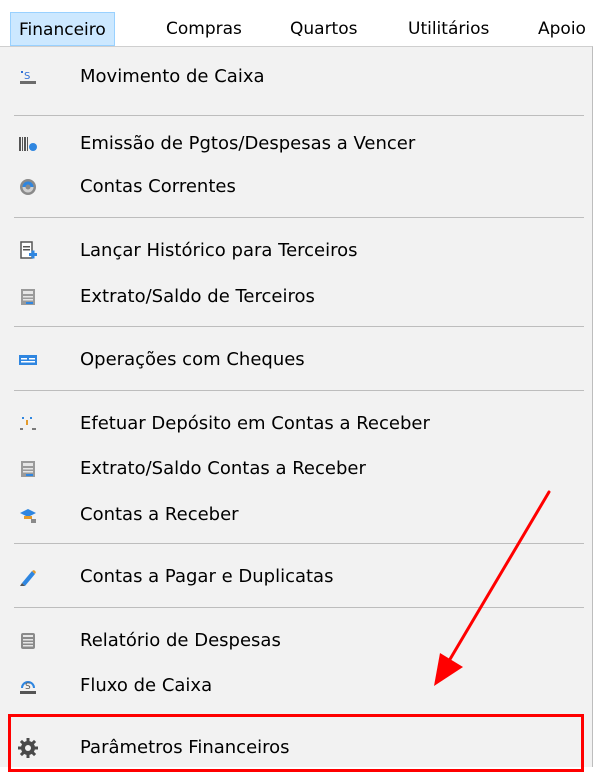 This screenshot has width=595, height=772. I want to click on annotation-arrow, so click(492, 588).